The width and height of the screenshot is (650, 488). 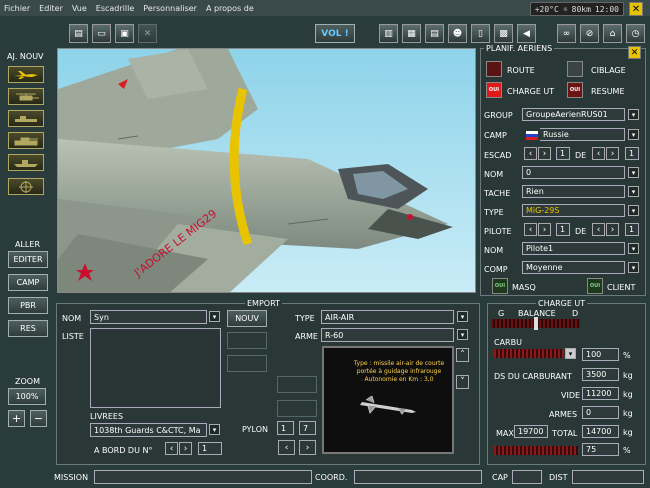 What do you see at coordinates (612, 229) in the screenshot?
I see `pilote-de-next-icon: ›` at bounding box center [612, 229].